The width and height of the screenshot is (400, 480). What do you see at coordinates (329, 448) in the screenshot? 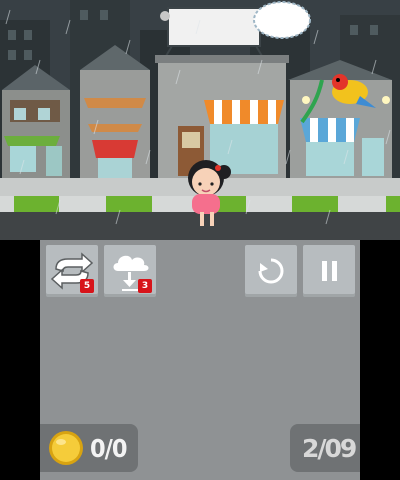
I see `level-number-text: 2/09` at bounding box center [329, 448].